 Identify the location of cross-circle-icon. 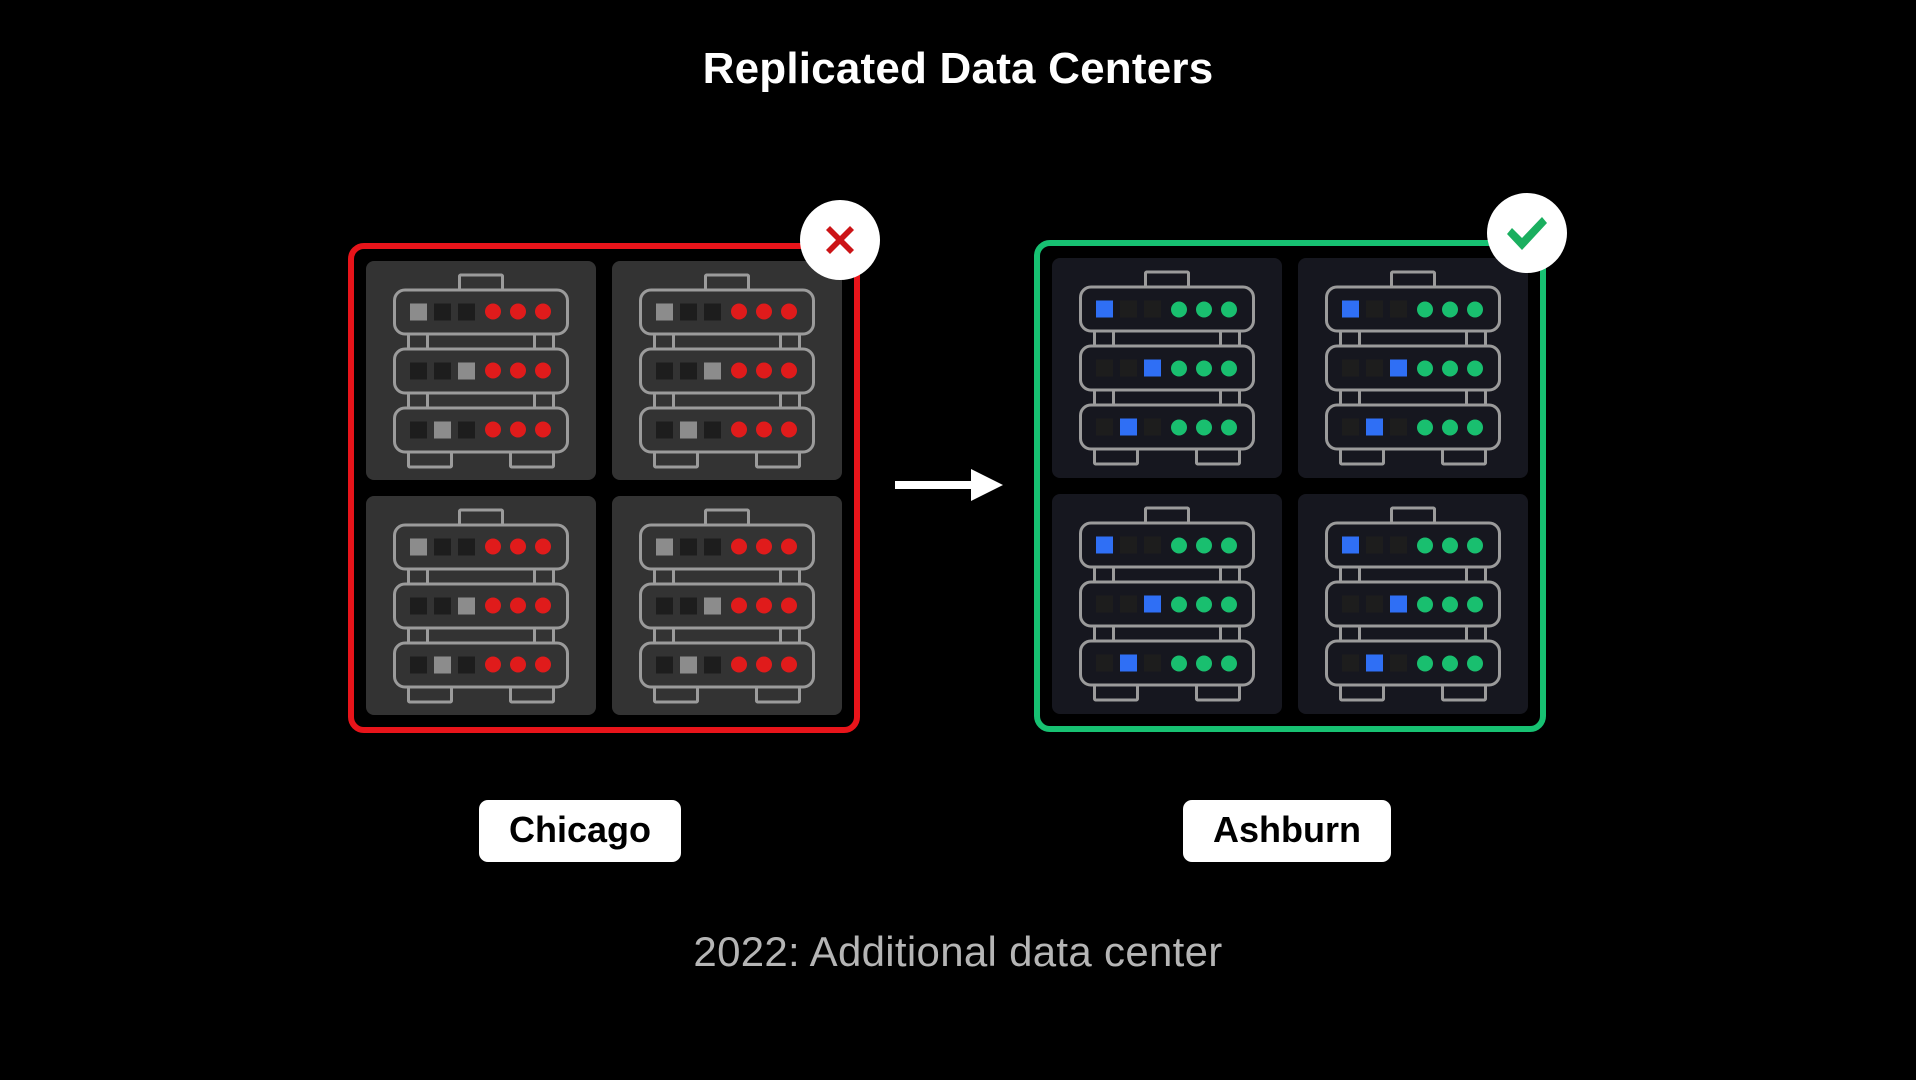
(840, 240).